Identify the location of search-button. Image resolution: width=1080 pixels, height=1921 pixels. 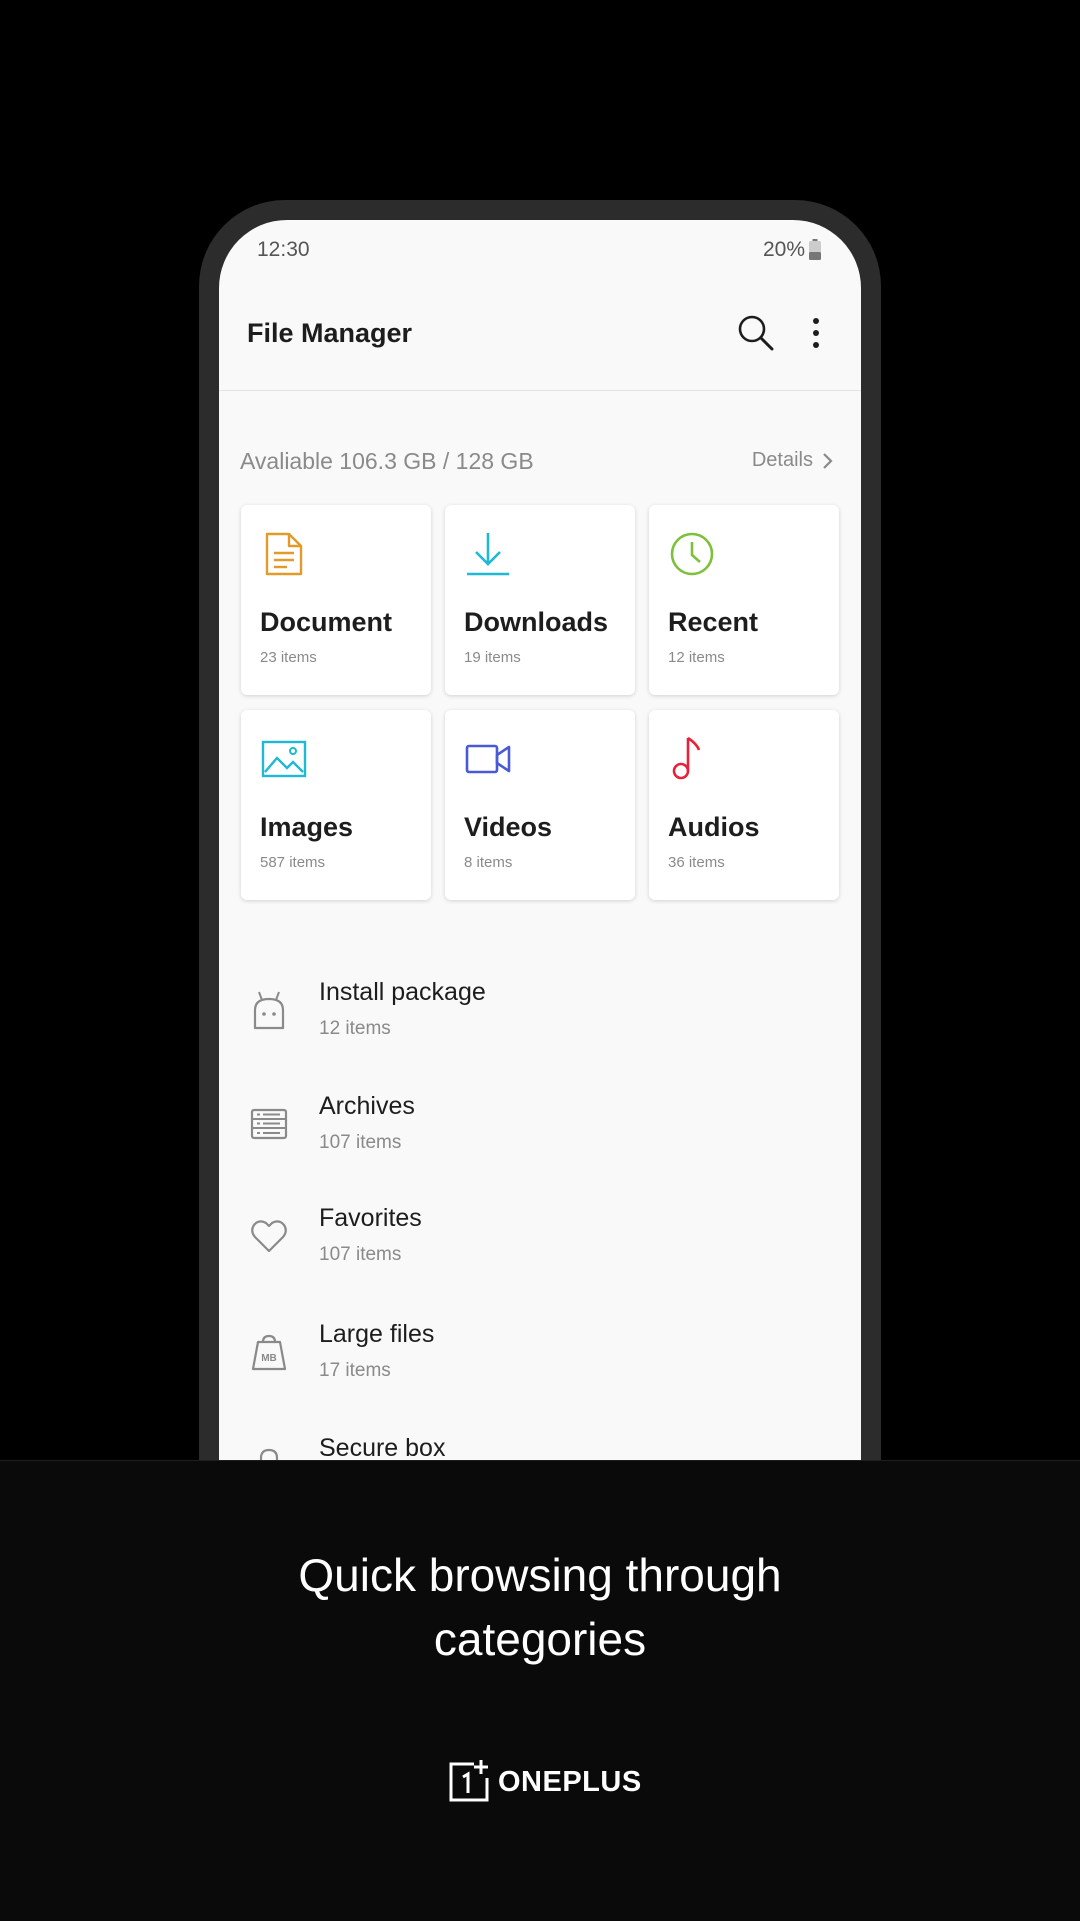
(756, 333).